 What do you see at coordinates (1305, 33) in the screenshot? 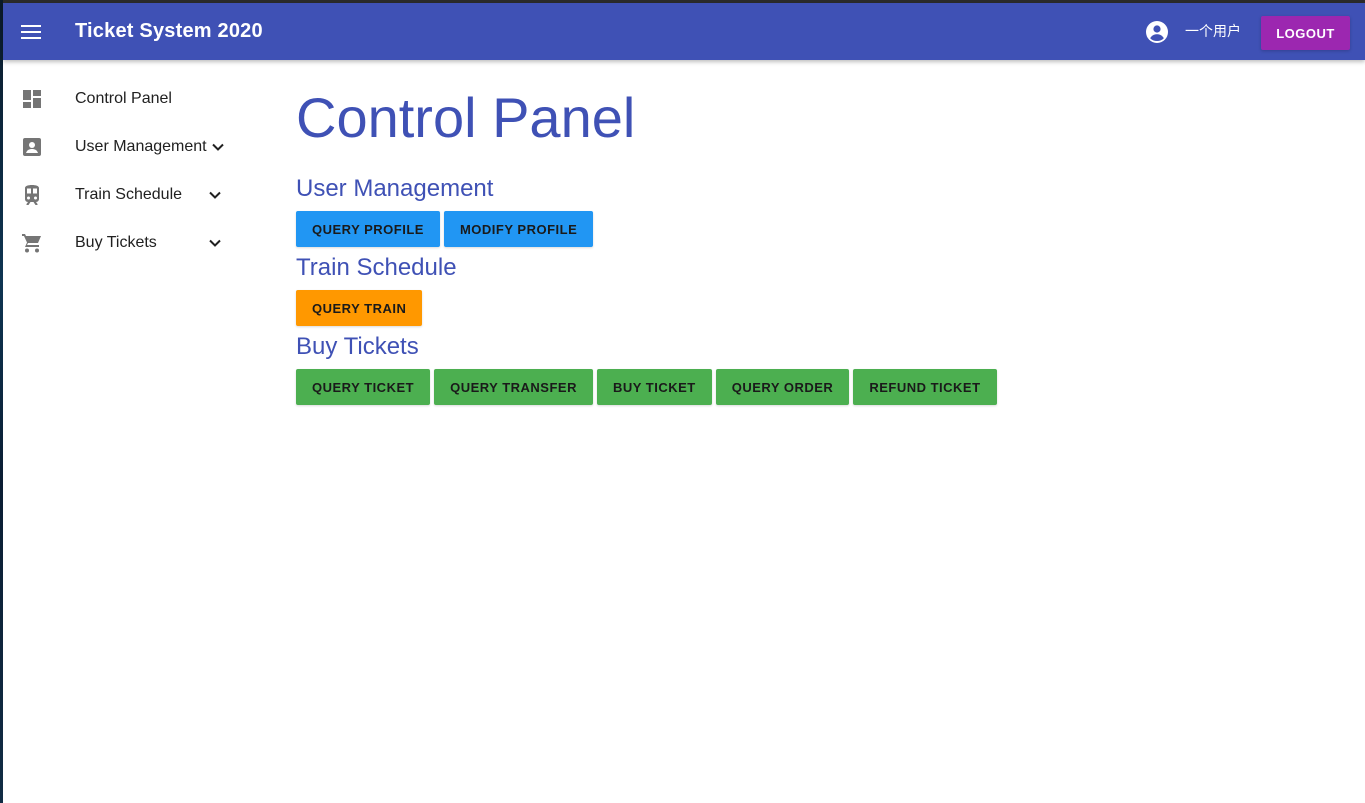
I see `logout-button: LOGOUT` at bounding box center [1305, 33].